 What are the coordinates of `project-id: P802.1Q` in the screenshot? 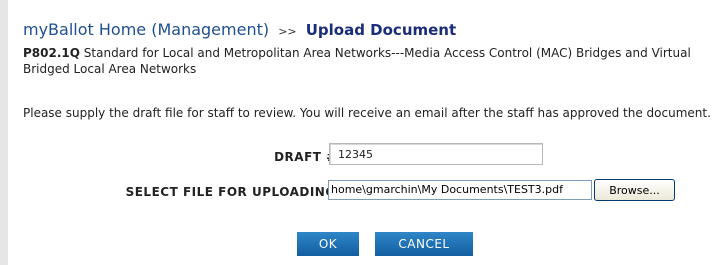 It's located at (51, 53).